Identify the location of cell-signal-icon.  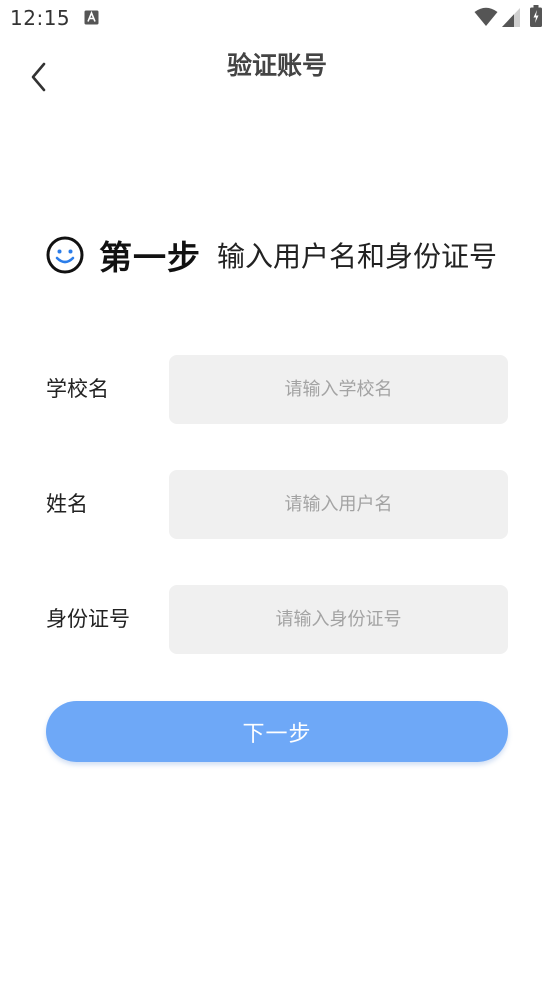
(511, 17).